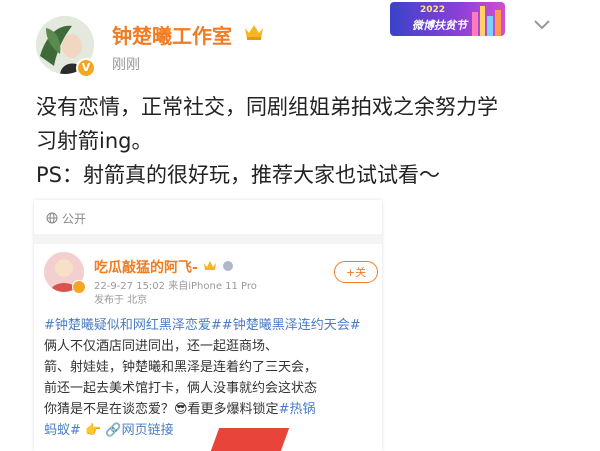 The width and height of the screenshot is (600, 451). Describe the element at coordinates (439, 25) in the screenshot. I see `promo-text: 微博扶贫节` at that location.